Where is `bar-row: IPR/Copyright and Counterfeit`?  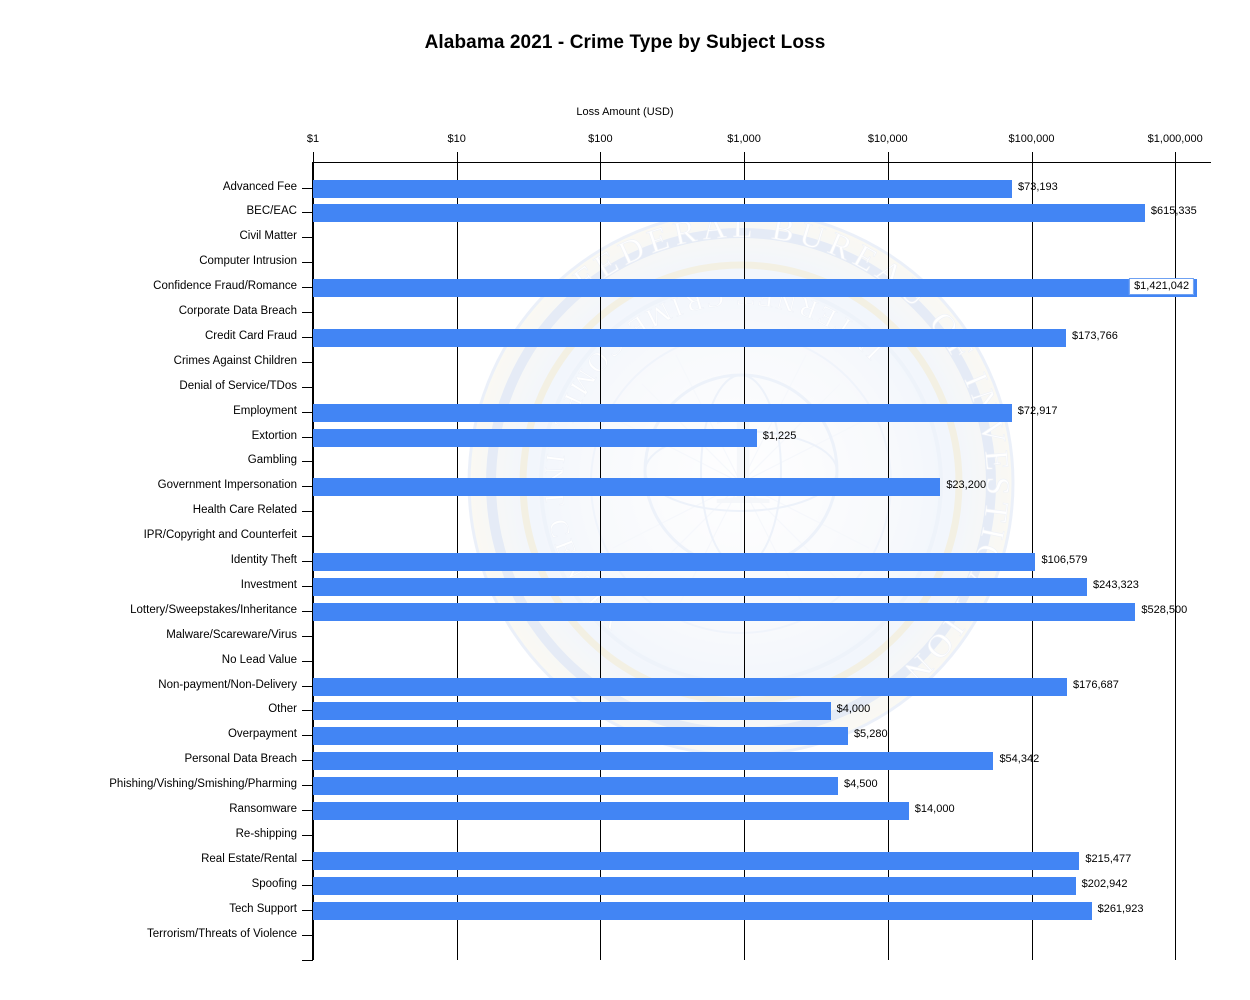 bar-row: IPR/Copyright and Counterfeit is located at coordinates (677, 537).